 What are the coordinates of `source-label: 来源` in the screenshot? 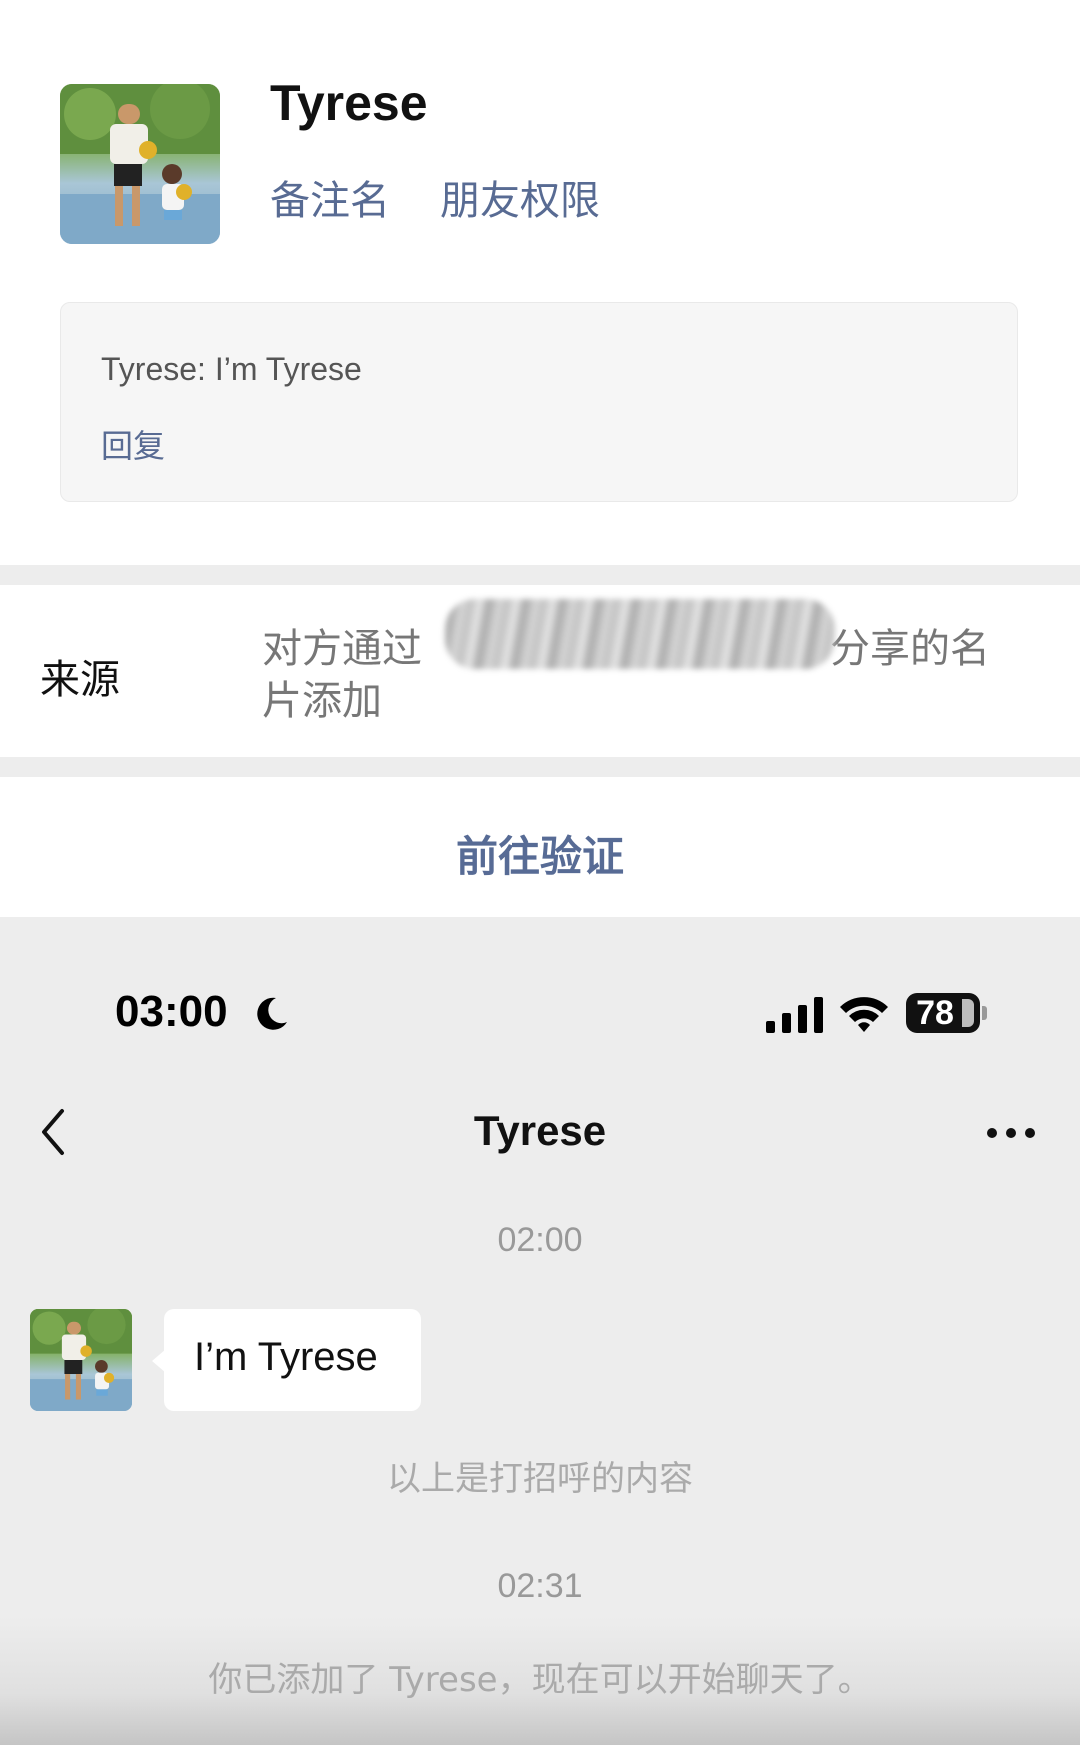 It's located at (80, 680).